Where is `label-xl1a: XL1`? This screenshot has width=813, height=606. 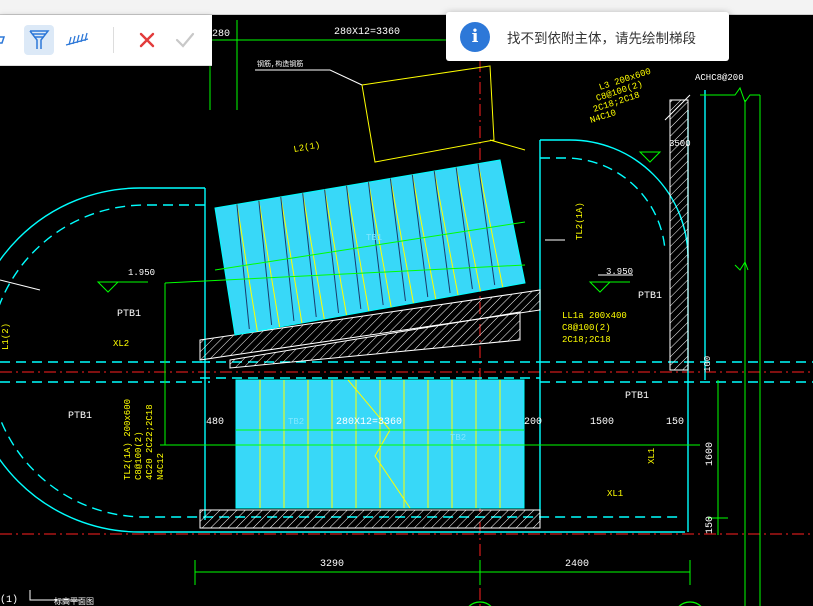
label-xl1a: XL1 is located at coordinates (652, 456).